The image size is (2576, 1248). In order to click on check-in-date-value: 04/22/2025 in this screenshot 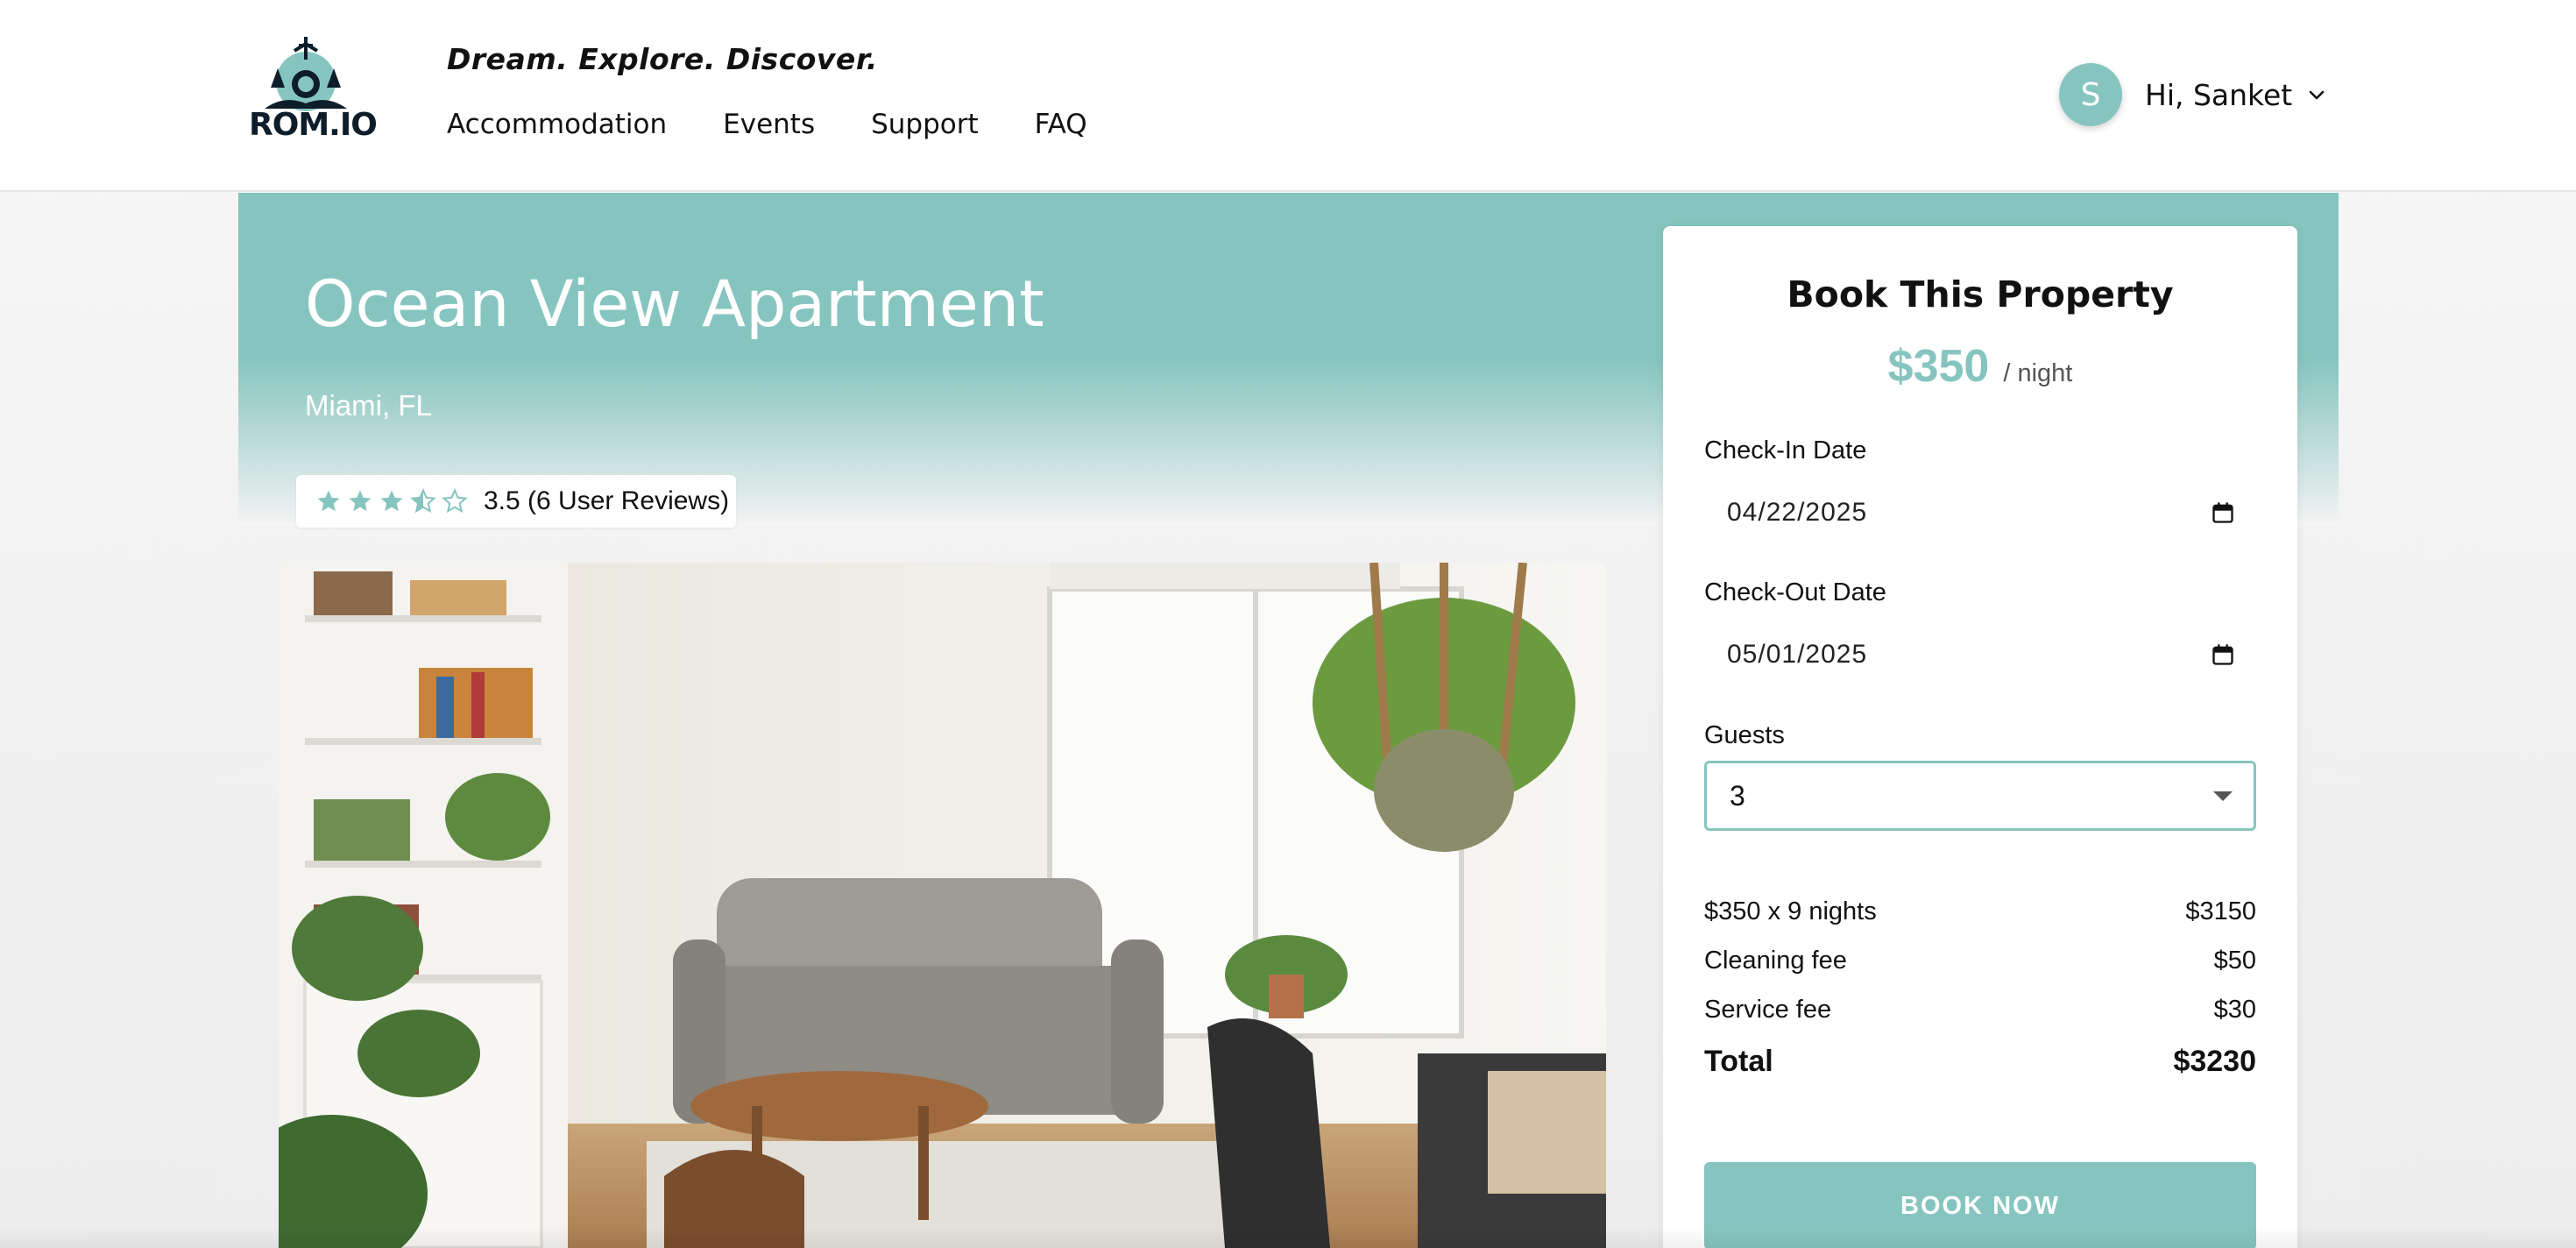, I will do `click(1797, 513)`.